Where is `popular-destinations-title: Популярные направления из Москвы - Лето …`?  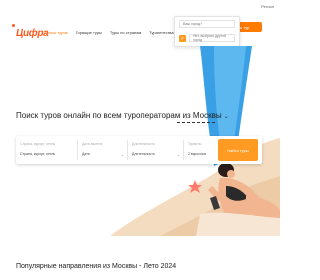 popular-destinations-title: Популярные направления из Москвы - Лето … is located at coordinates (96, 266).